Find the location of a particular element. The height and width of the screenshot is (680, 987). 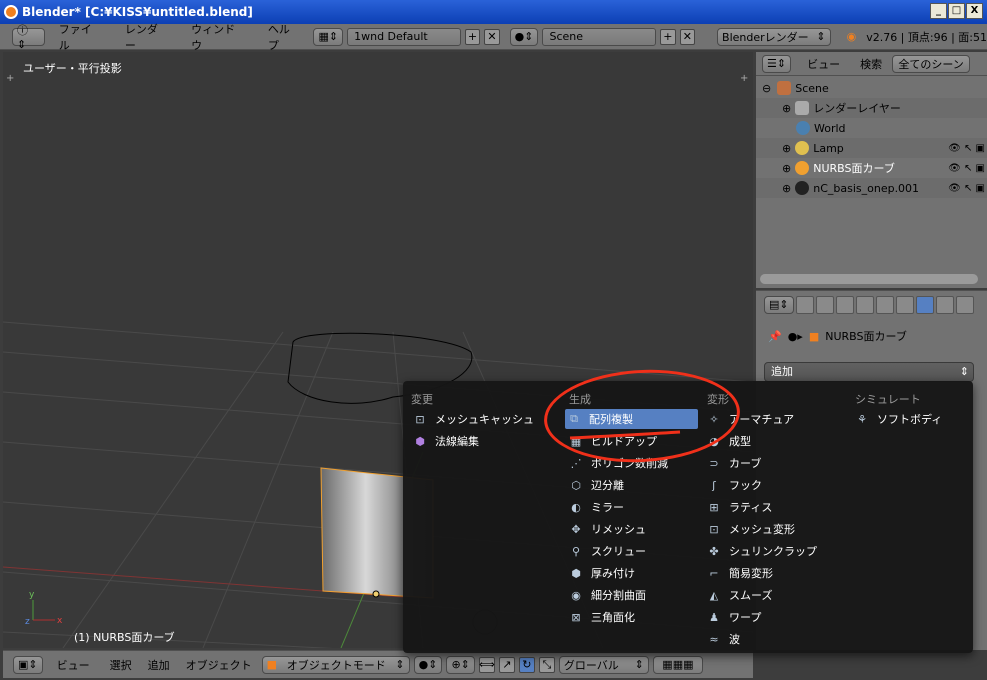

menu-item-smooth: ◭ スムーズ is located at coordinates (739, 595).